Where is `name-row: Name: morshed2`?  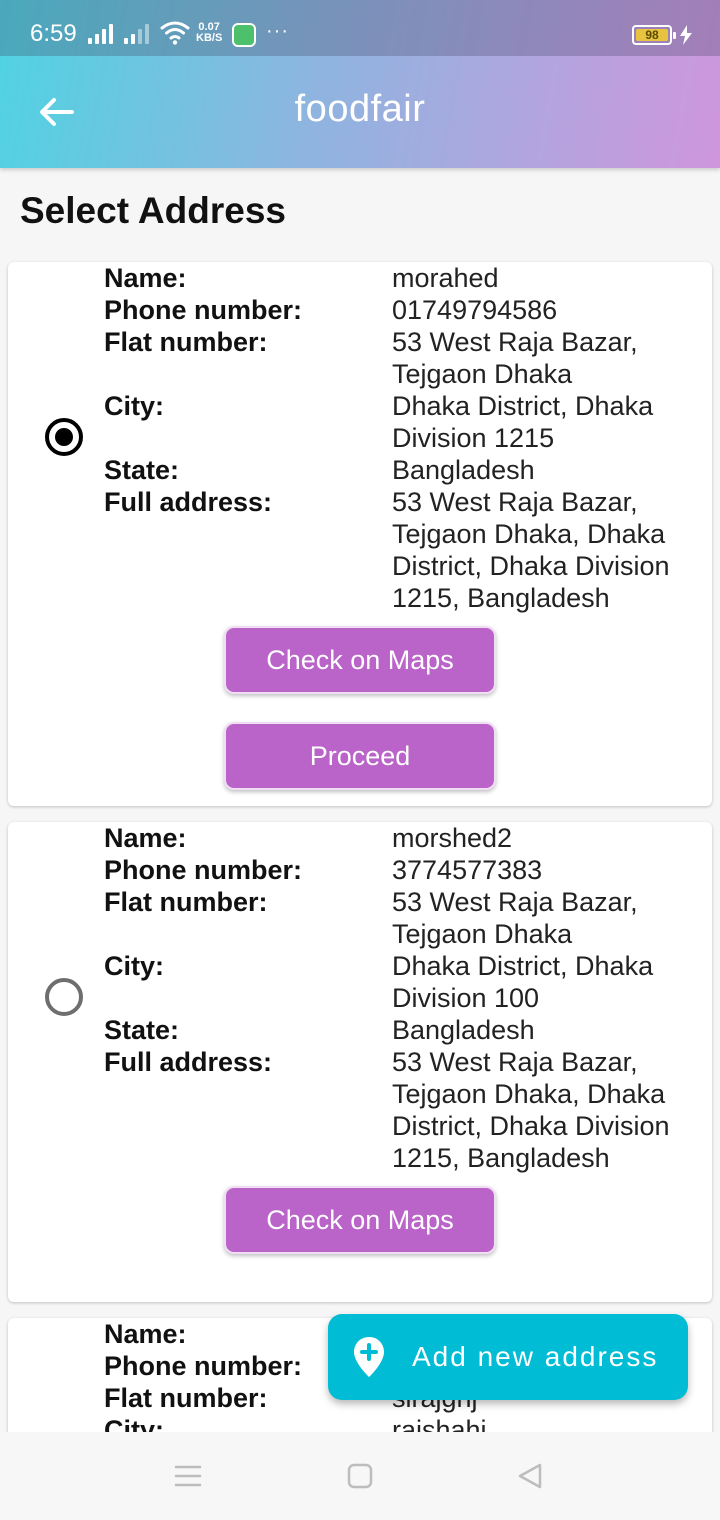 name-row: Name: morshed2 is located at coordinates (404, 838).